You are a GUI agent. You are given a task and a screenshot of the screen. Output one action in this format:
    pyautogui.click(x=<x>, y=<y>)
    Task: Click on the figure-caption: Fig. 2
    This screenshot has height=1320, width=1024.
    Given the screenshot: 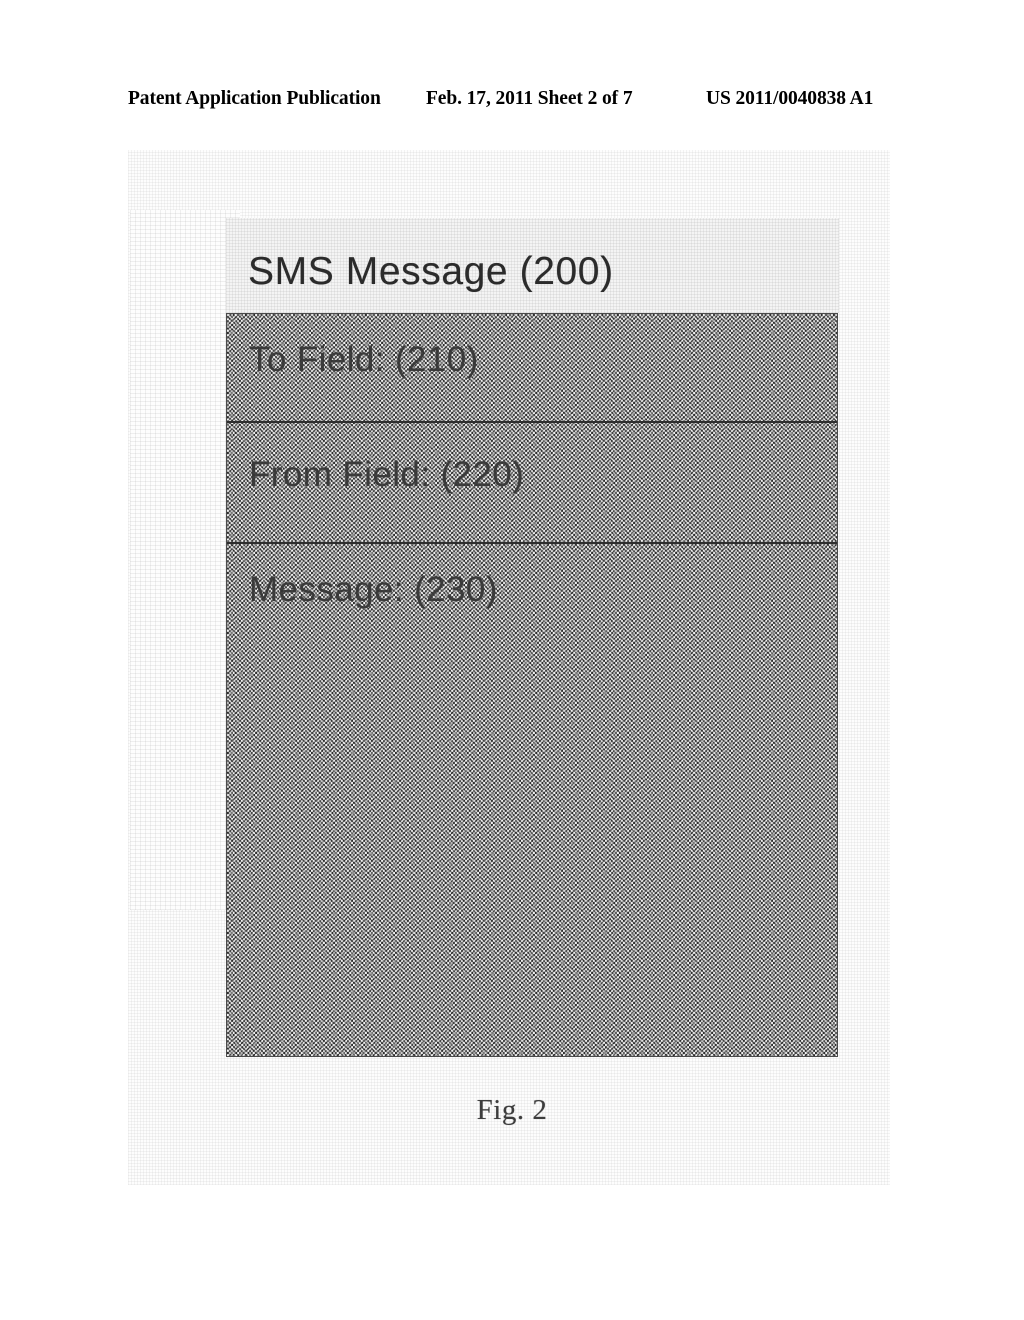 What is the action you would take?
    pyautogui.click(x=512, y=1110)
    